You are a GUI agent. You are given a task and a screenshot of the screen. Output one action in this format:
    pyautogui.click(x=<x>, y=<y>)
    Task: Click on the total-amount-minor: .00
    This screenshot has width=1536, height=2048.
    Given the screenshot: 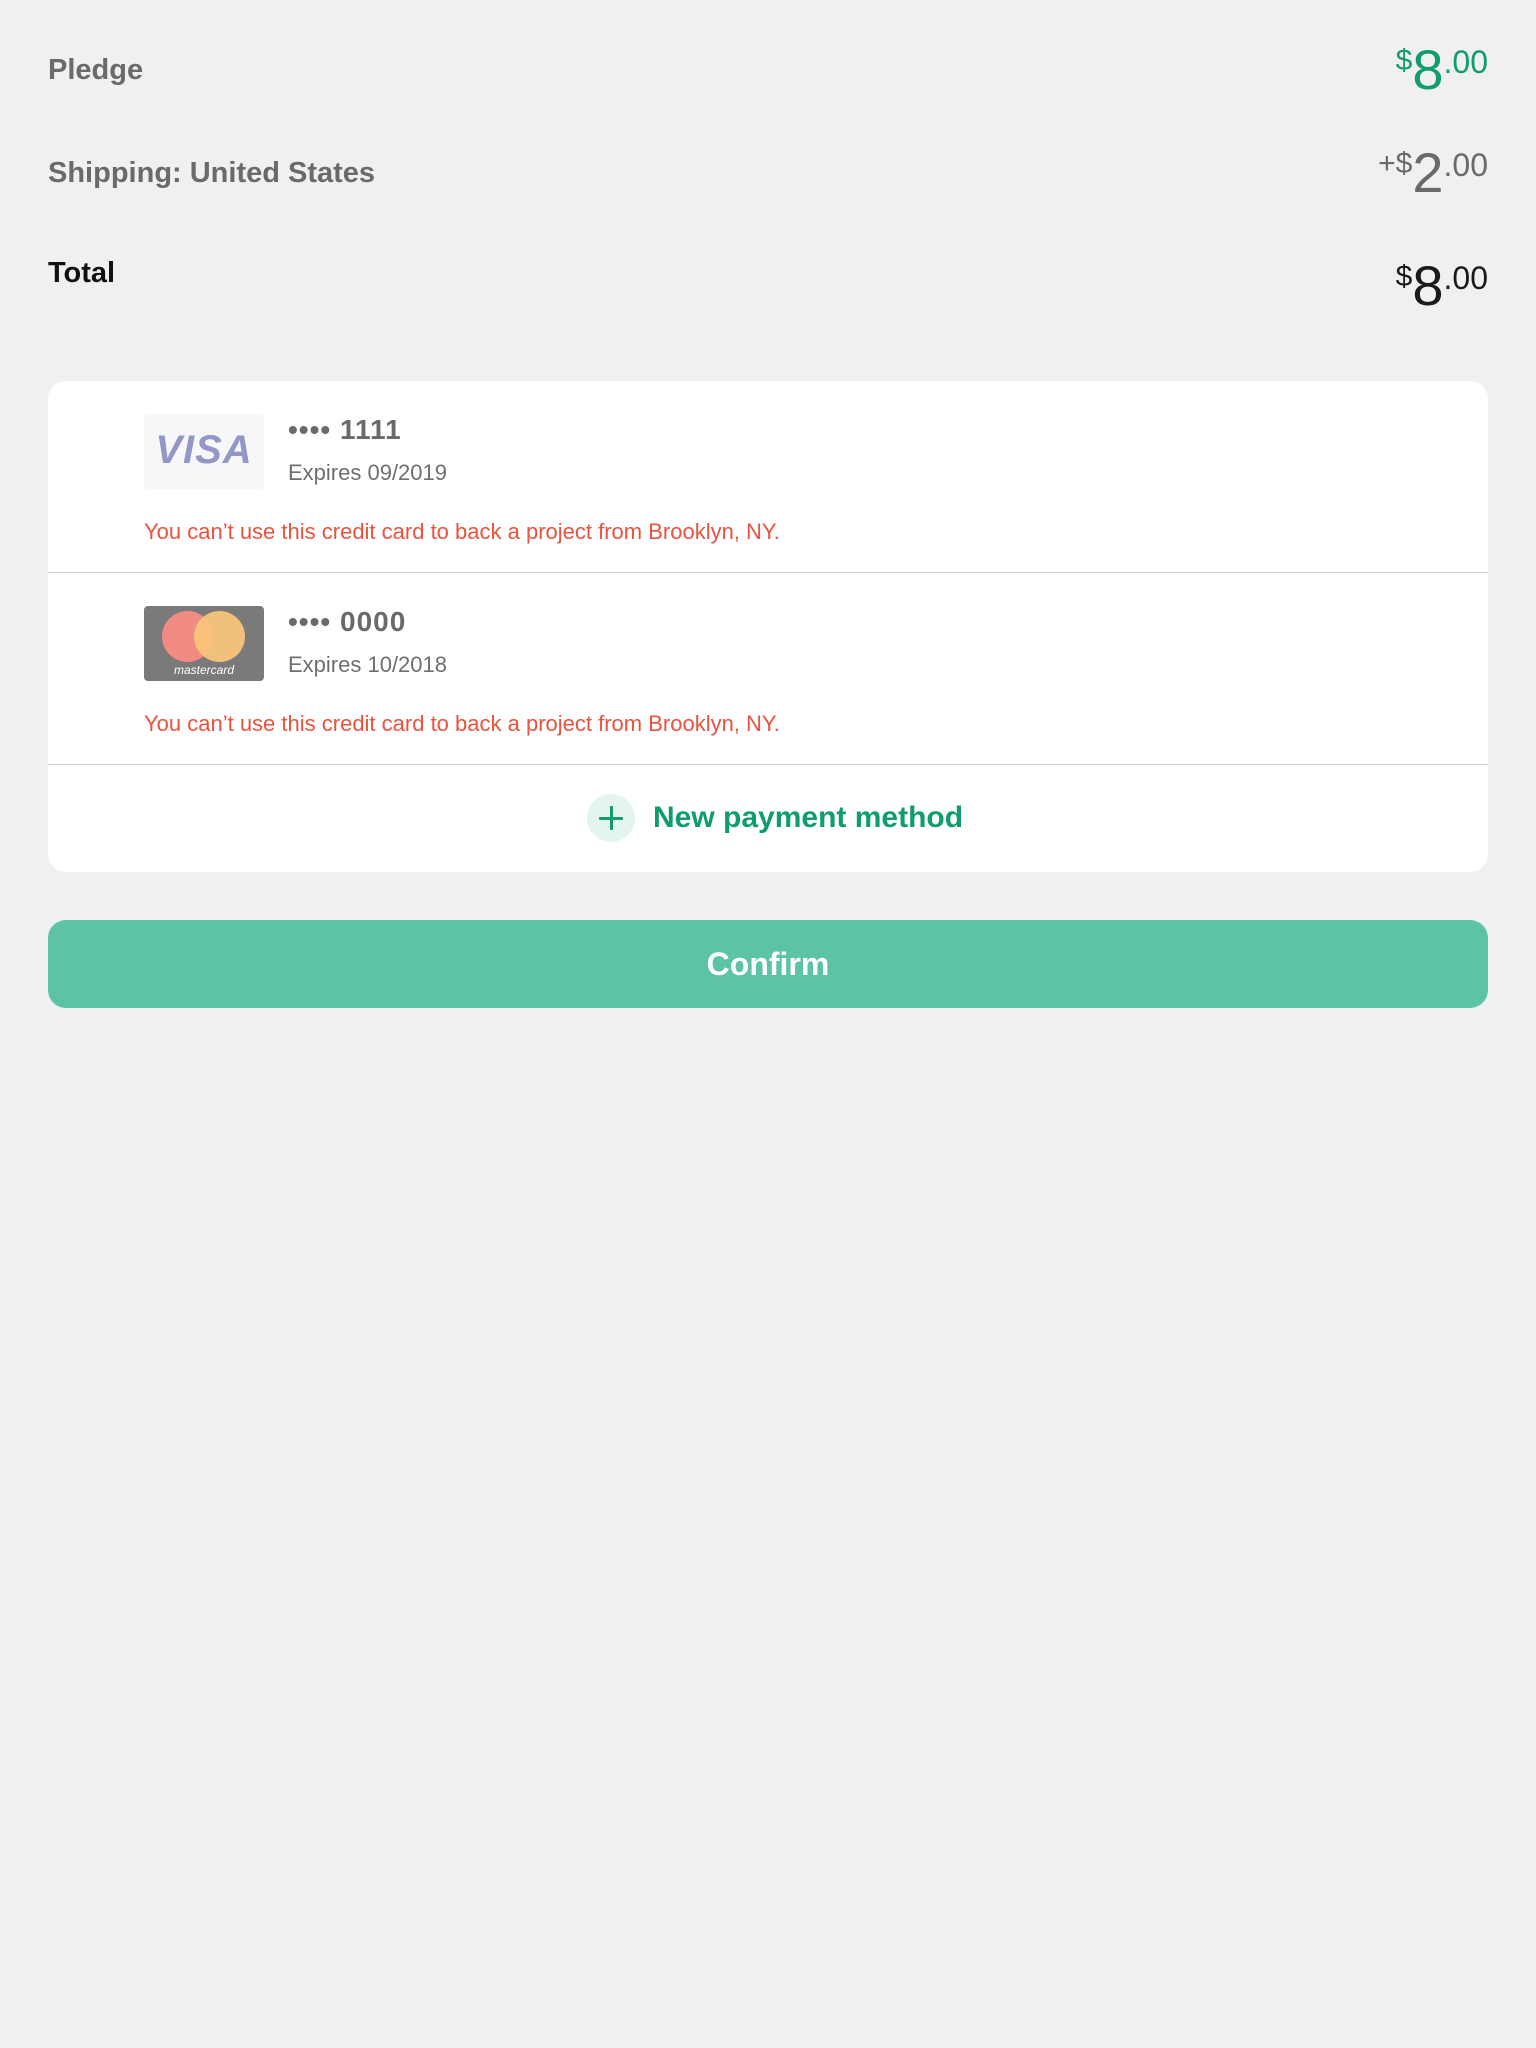 What is the action you would take?
    pyautogui.click(x=1465, y=278)
    